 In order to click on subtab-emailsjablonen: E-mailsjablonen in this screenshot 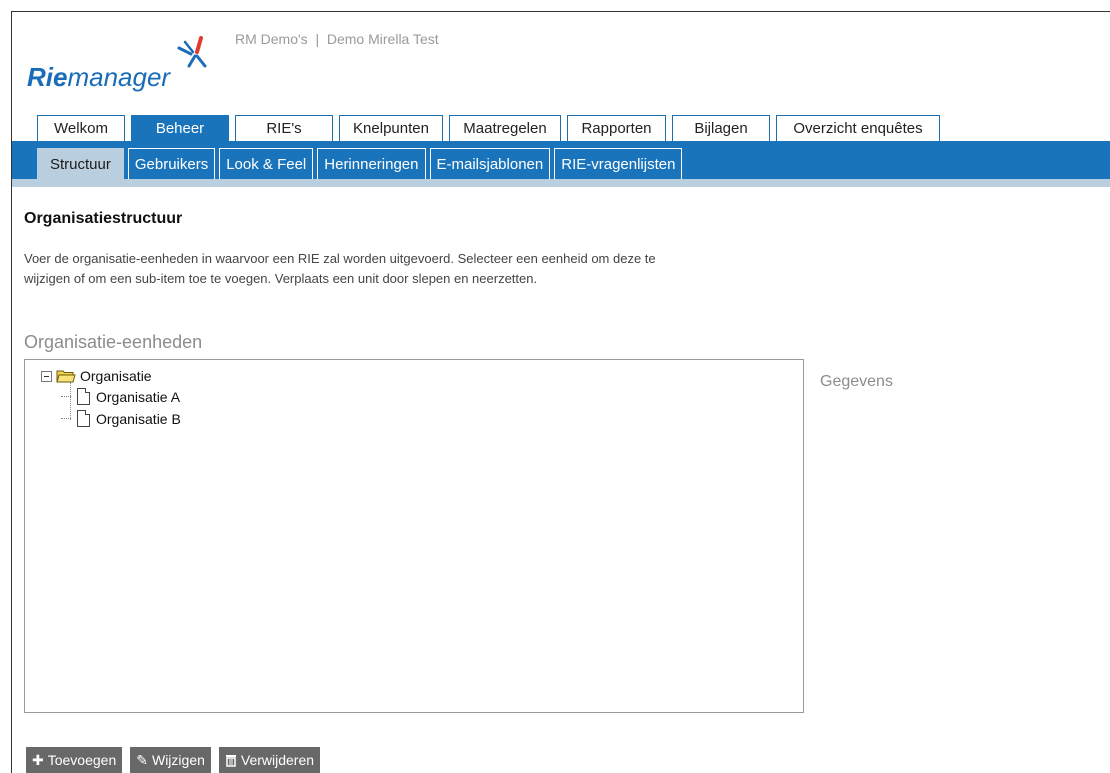, I will do `click(490, 163)`.